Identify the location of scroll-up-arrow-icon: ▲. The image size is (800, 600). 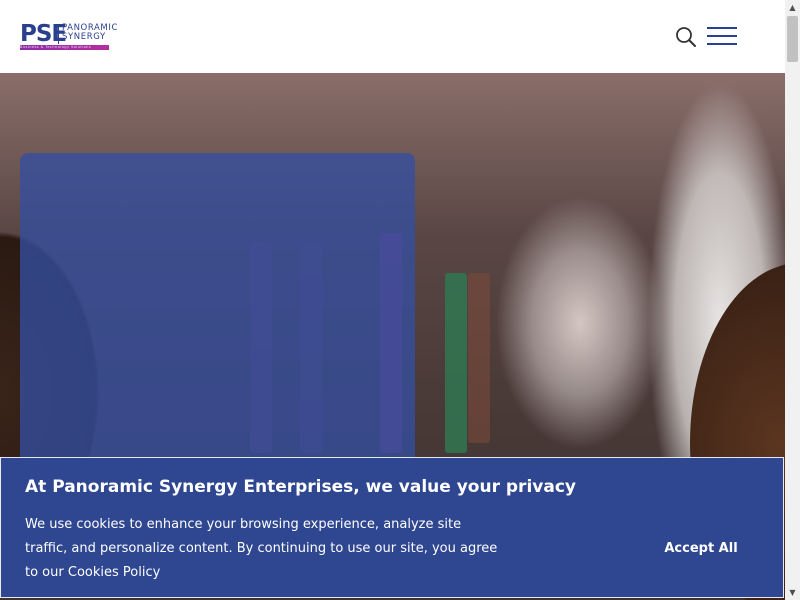
(792, 7).